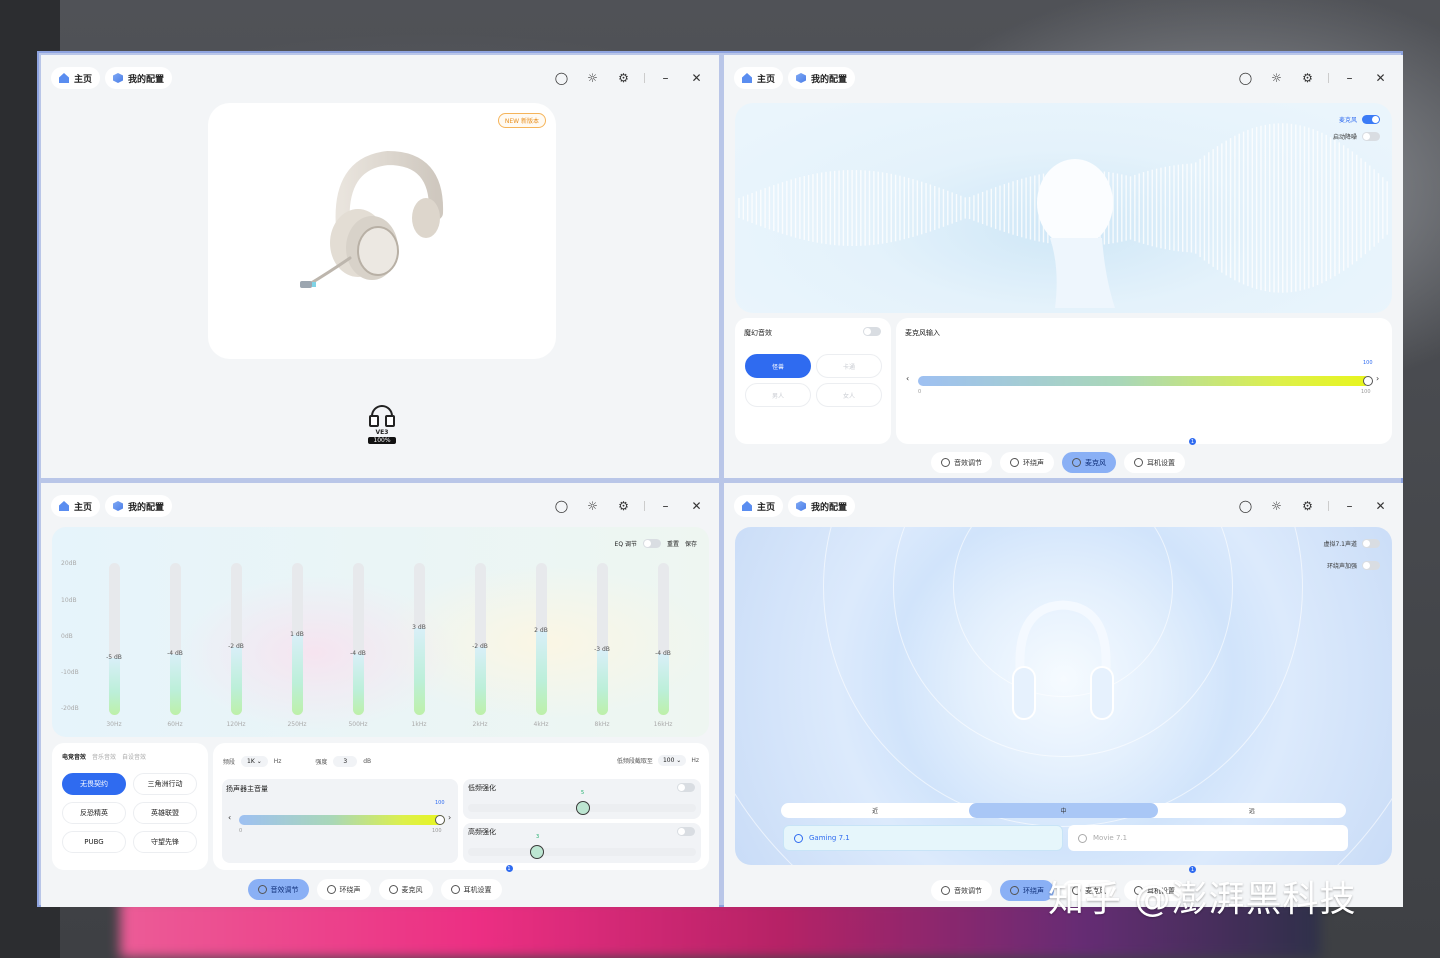 The height and width of the screenshot is (958, 1440). Describe the element at coordinates (1371, 543) in the screenshot. I see `virtual71-toggle` at that location.